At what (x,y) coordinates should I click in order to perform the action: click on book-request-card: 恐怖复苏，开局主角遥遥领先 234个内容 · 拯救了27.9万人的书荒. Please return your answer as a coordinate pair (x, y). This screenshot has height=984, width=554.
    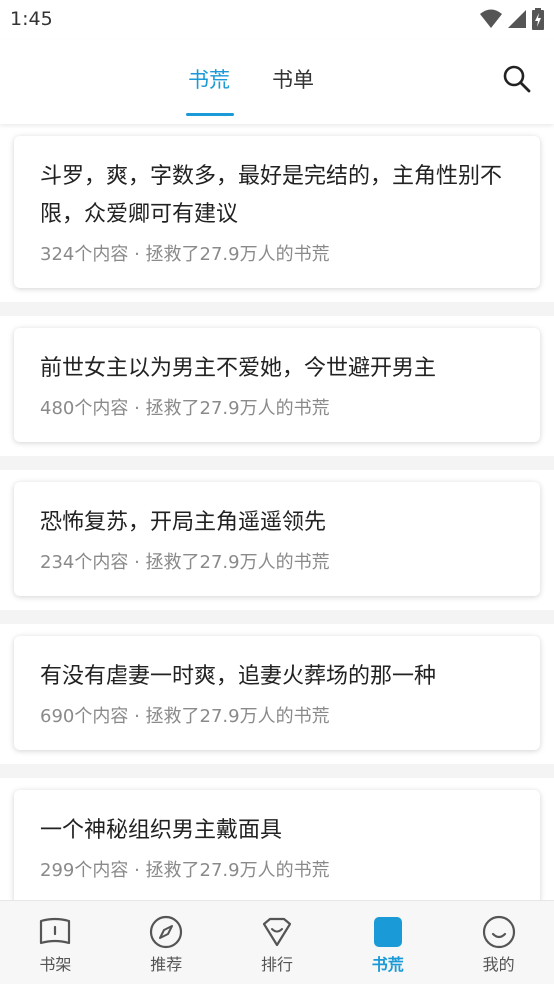
    Looking at the image, I should click on (277, 539).